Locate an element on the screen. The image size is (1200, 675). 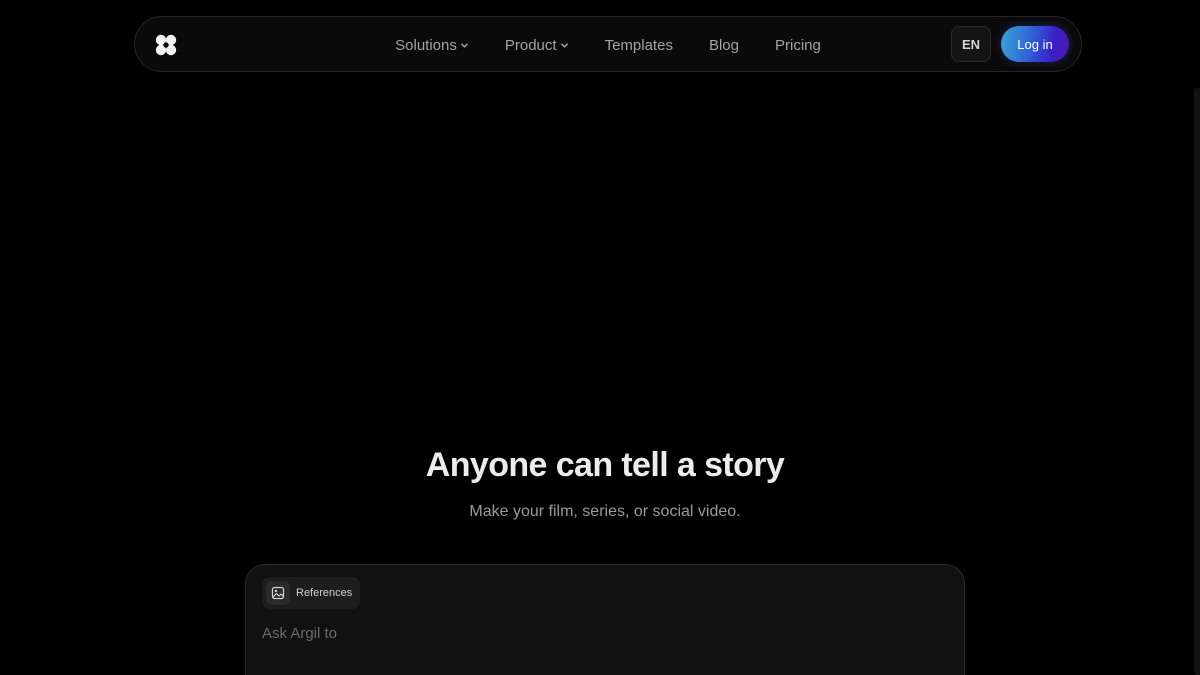
prompt-input is located at coordinates (602, 633).